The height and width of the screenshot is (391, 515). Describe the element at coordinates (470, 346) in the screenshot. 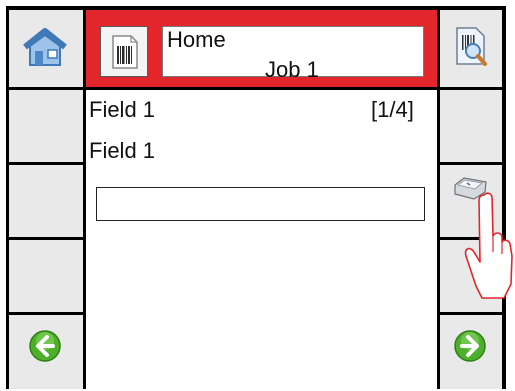

I see `next-arrow-icon` at that location.